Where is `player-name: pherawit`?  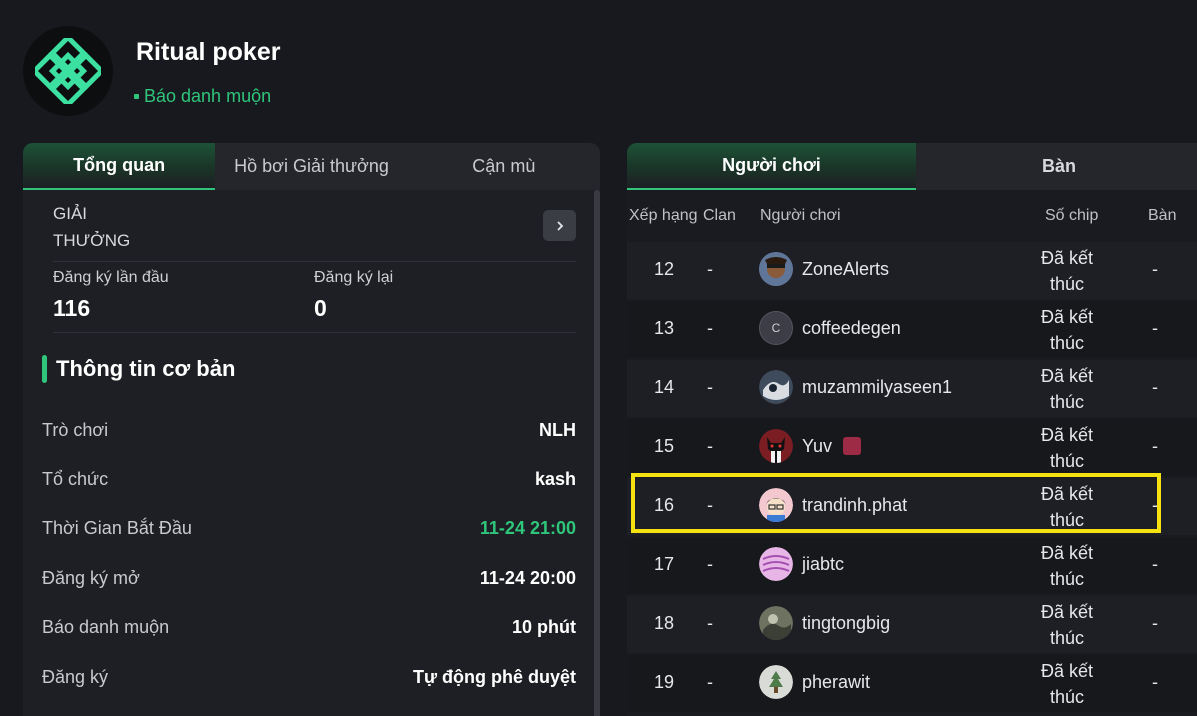 player-name: pherawit is located at coordinates (836, 682).